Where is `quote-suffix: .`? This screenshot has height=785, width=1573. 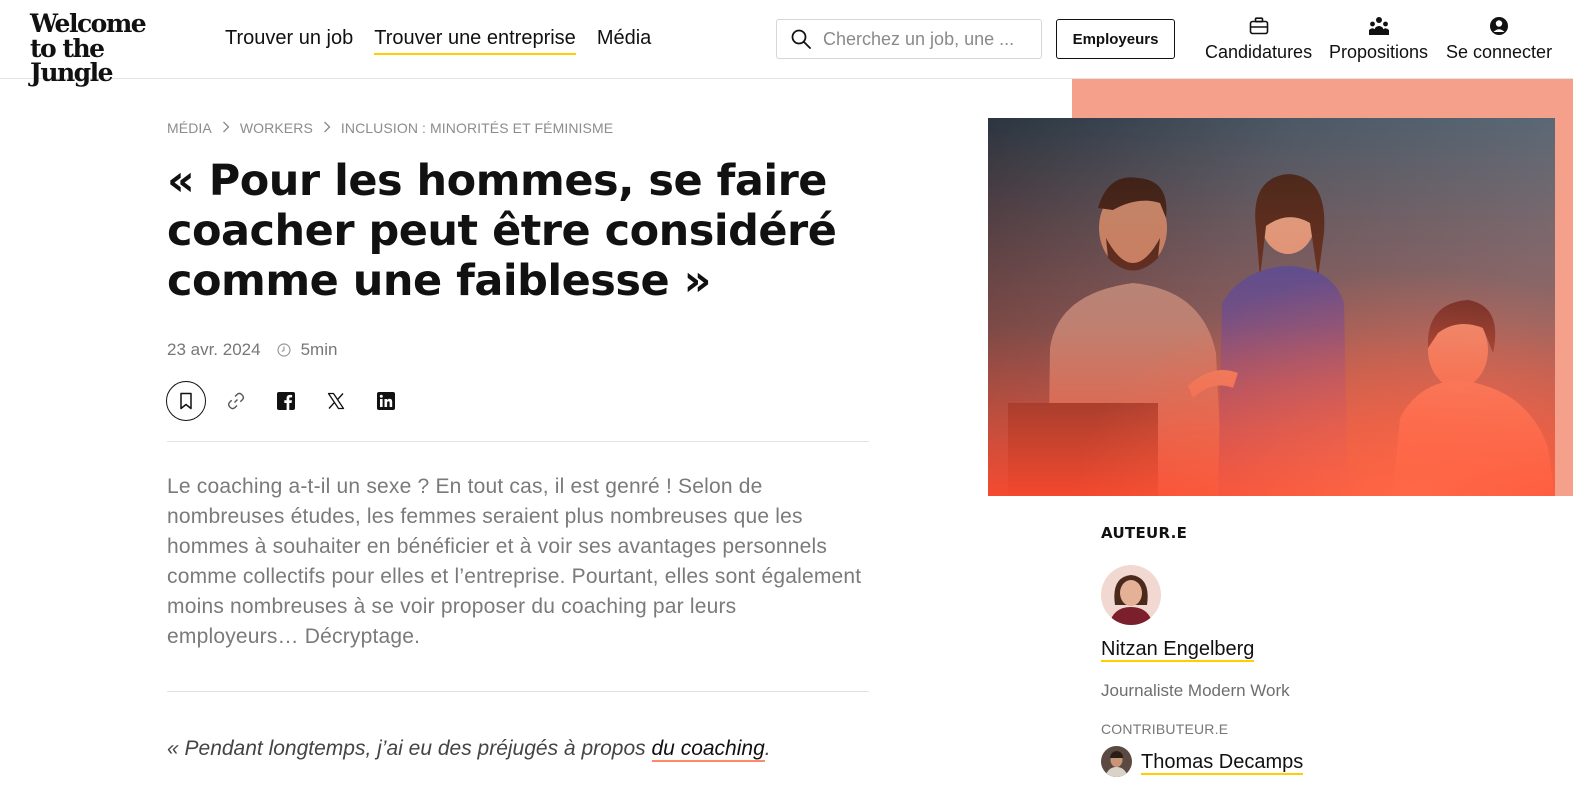
quote-suffix: . is located at coordinates (767, 748).